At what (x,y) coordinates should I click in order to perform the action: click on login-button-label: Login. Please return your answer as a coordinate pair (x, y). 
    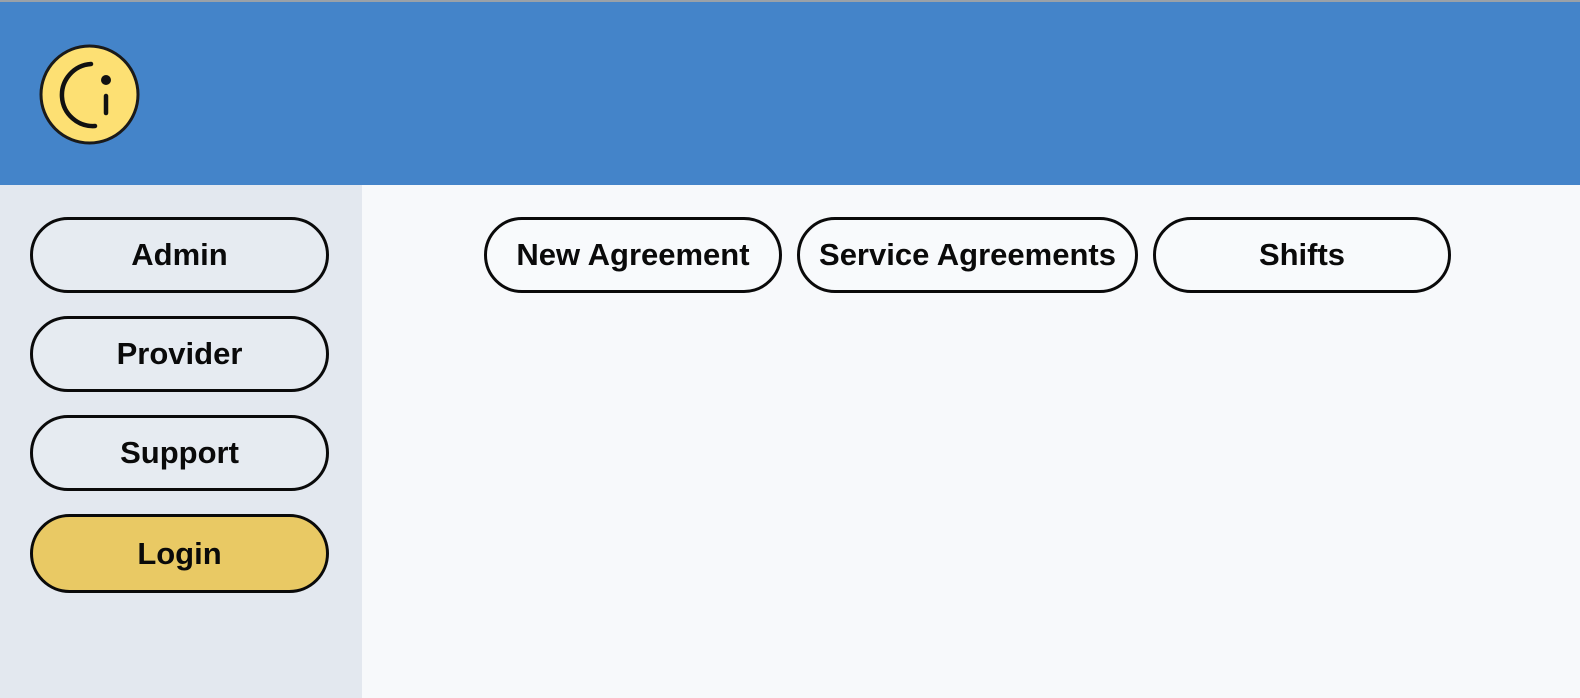
    Looking at the image, I should click on (179, 553).